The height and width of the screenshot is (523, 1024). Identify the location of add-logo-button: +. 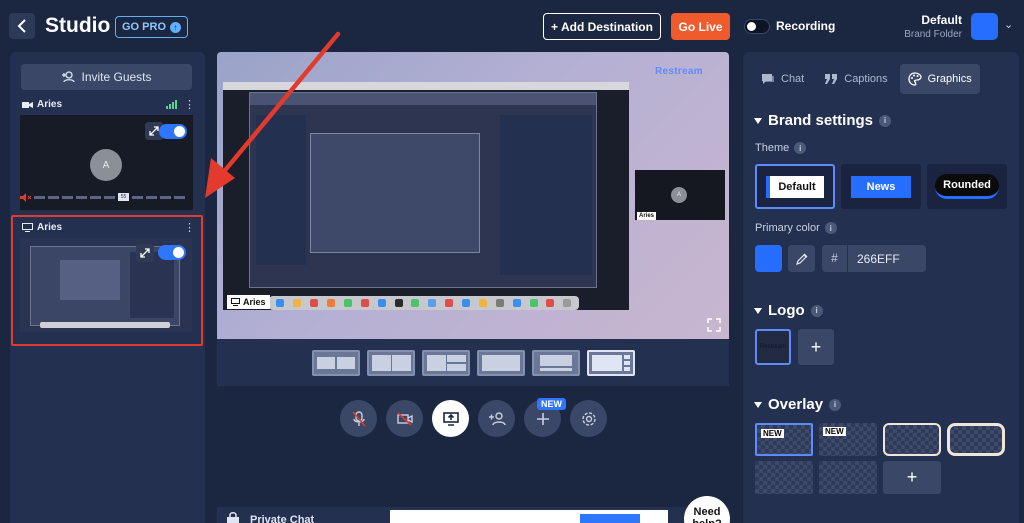
(816, 347).